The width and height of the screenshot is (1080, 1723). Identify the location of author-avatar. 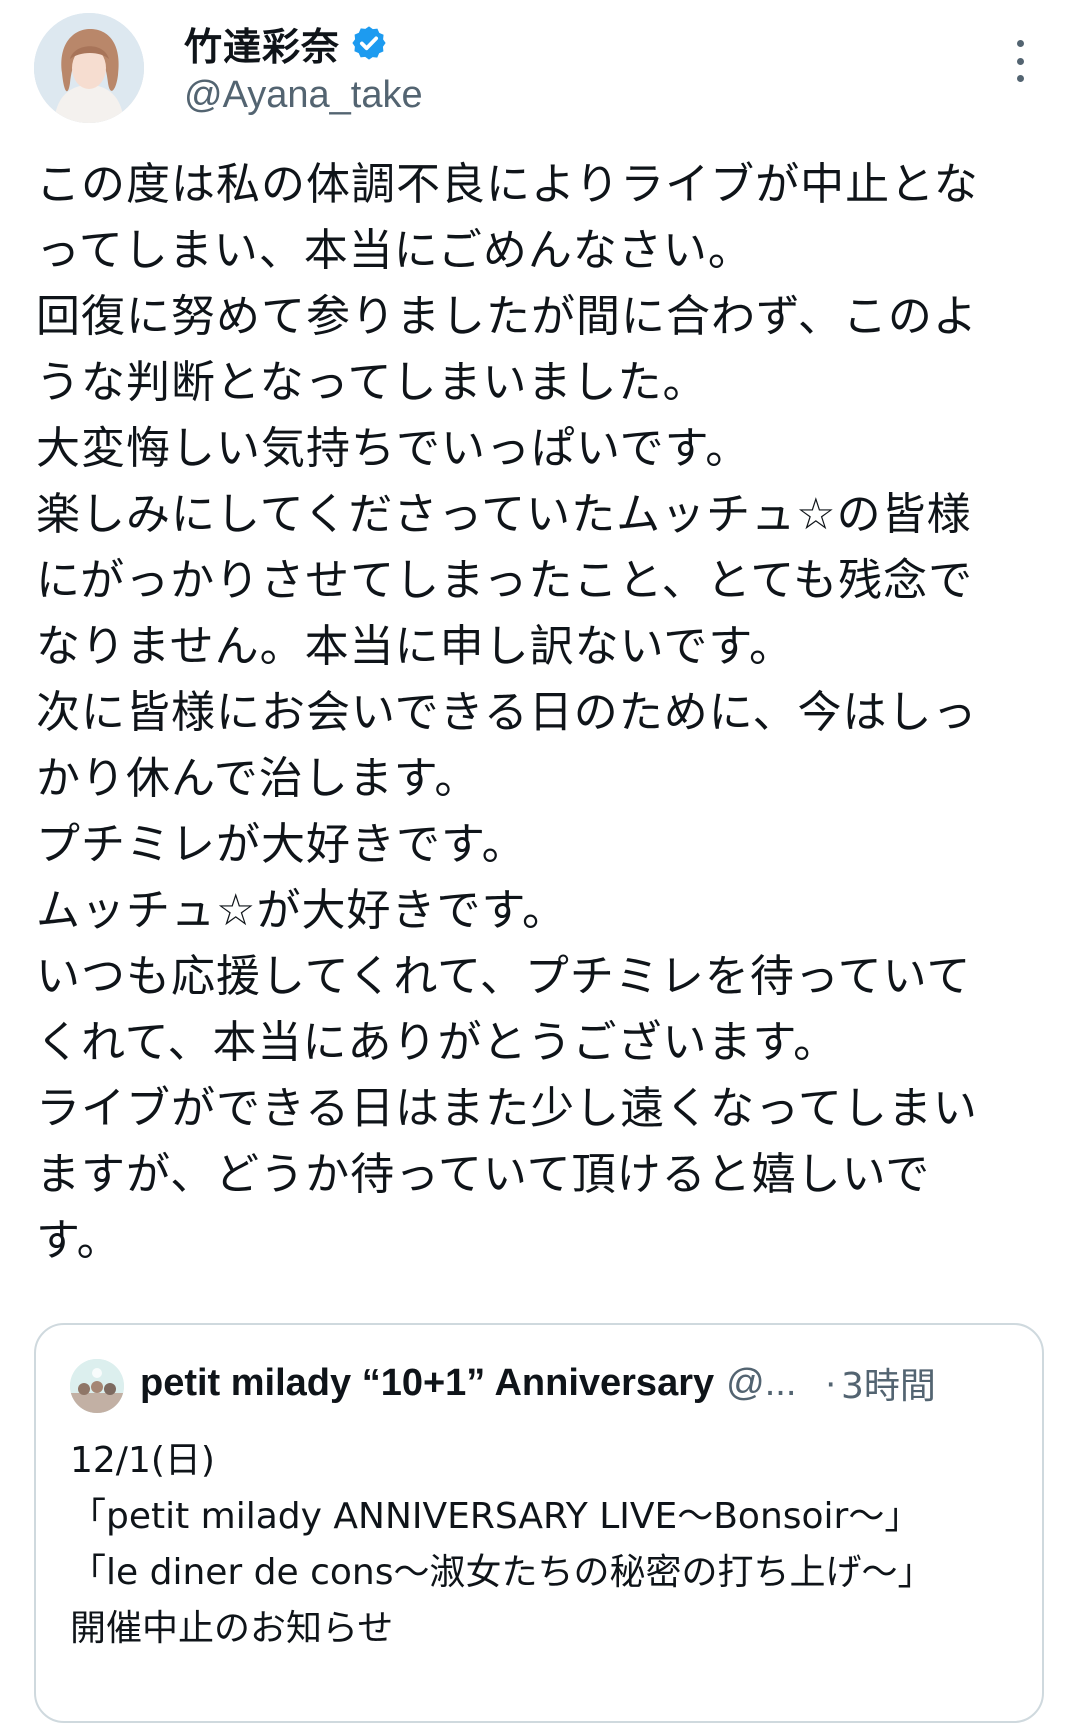
(89, 68).